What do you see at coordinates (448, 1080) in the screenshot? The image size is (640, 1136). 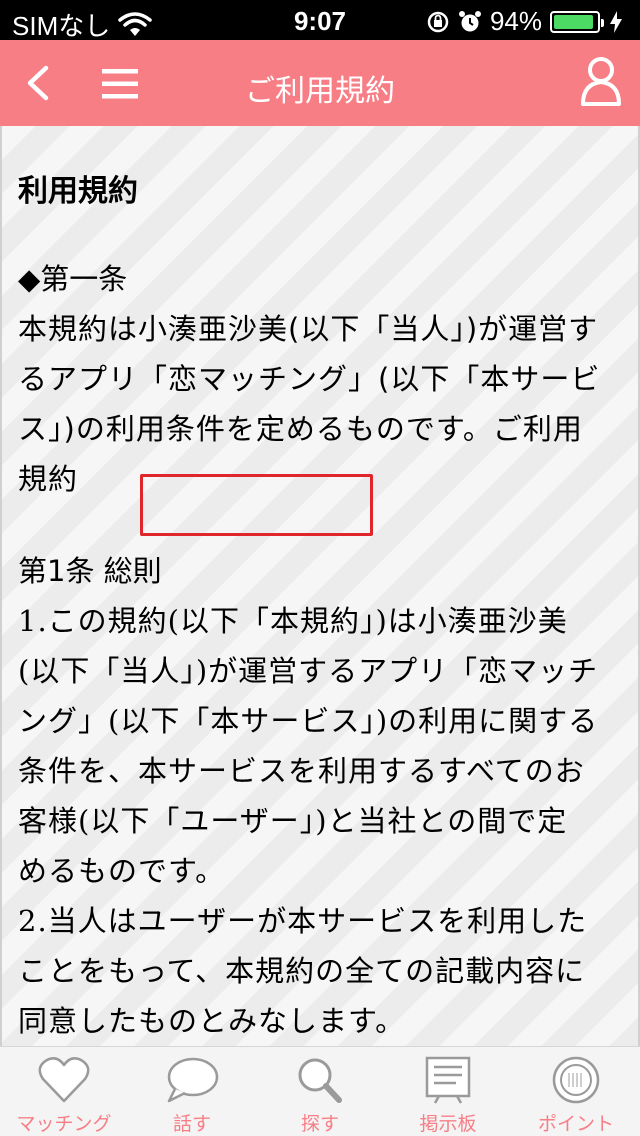 I see `bulletin-board-icon` at bounding box center [448, 1080].